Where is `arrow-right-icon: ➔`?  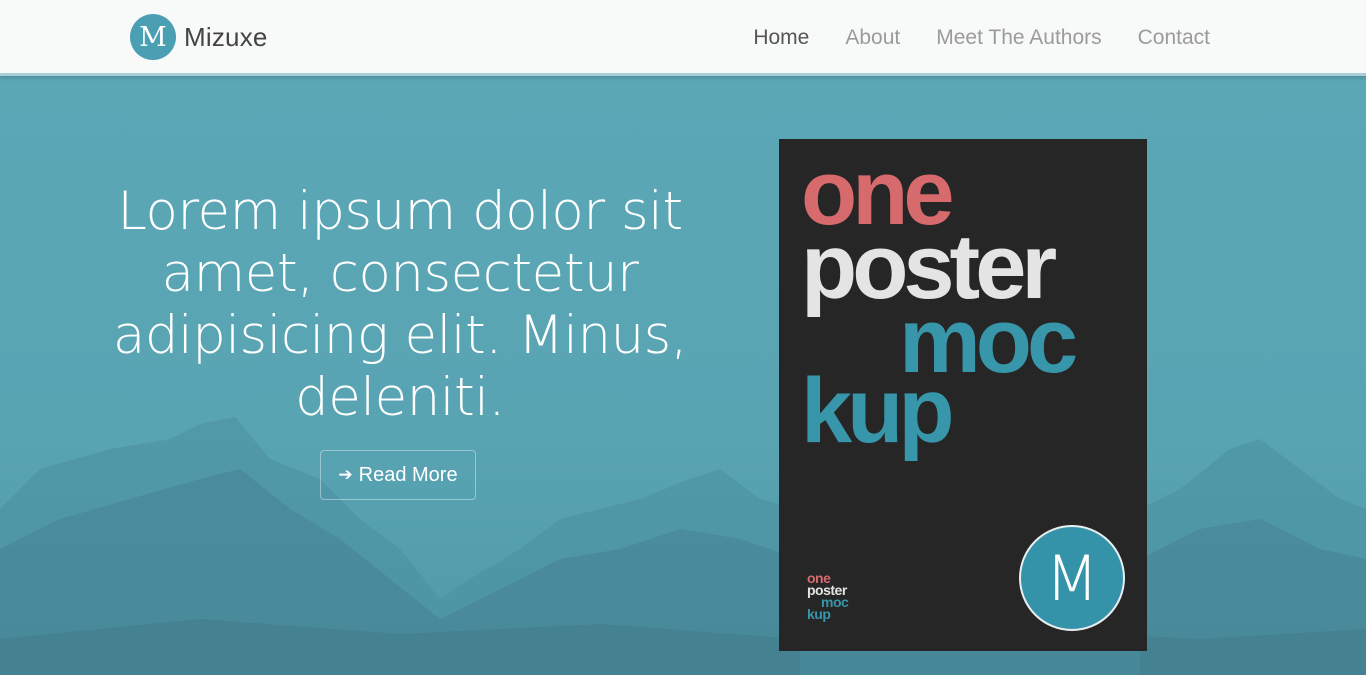
arrow-right-icon: ➔ is located at coordinates (345, 474).